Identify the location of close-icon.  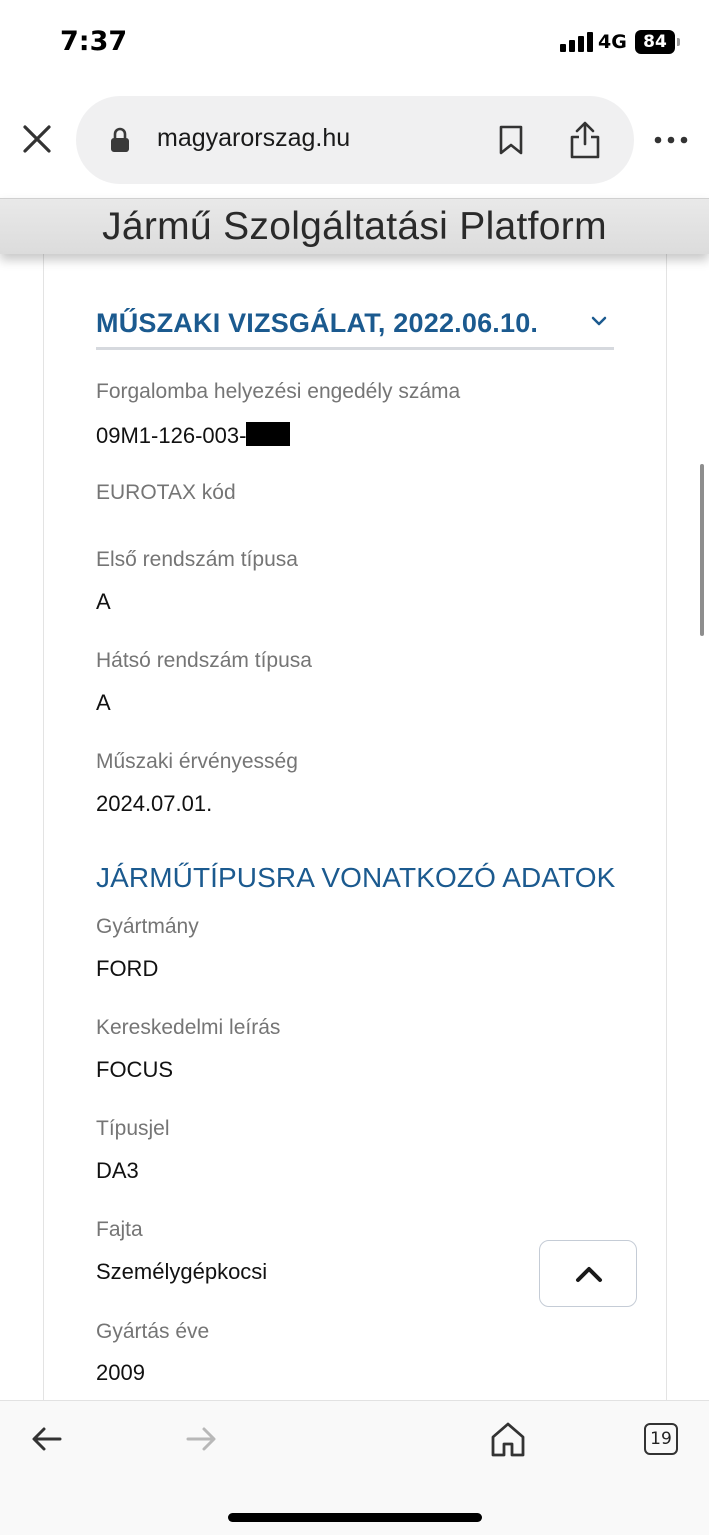
(37, 139).